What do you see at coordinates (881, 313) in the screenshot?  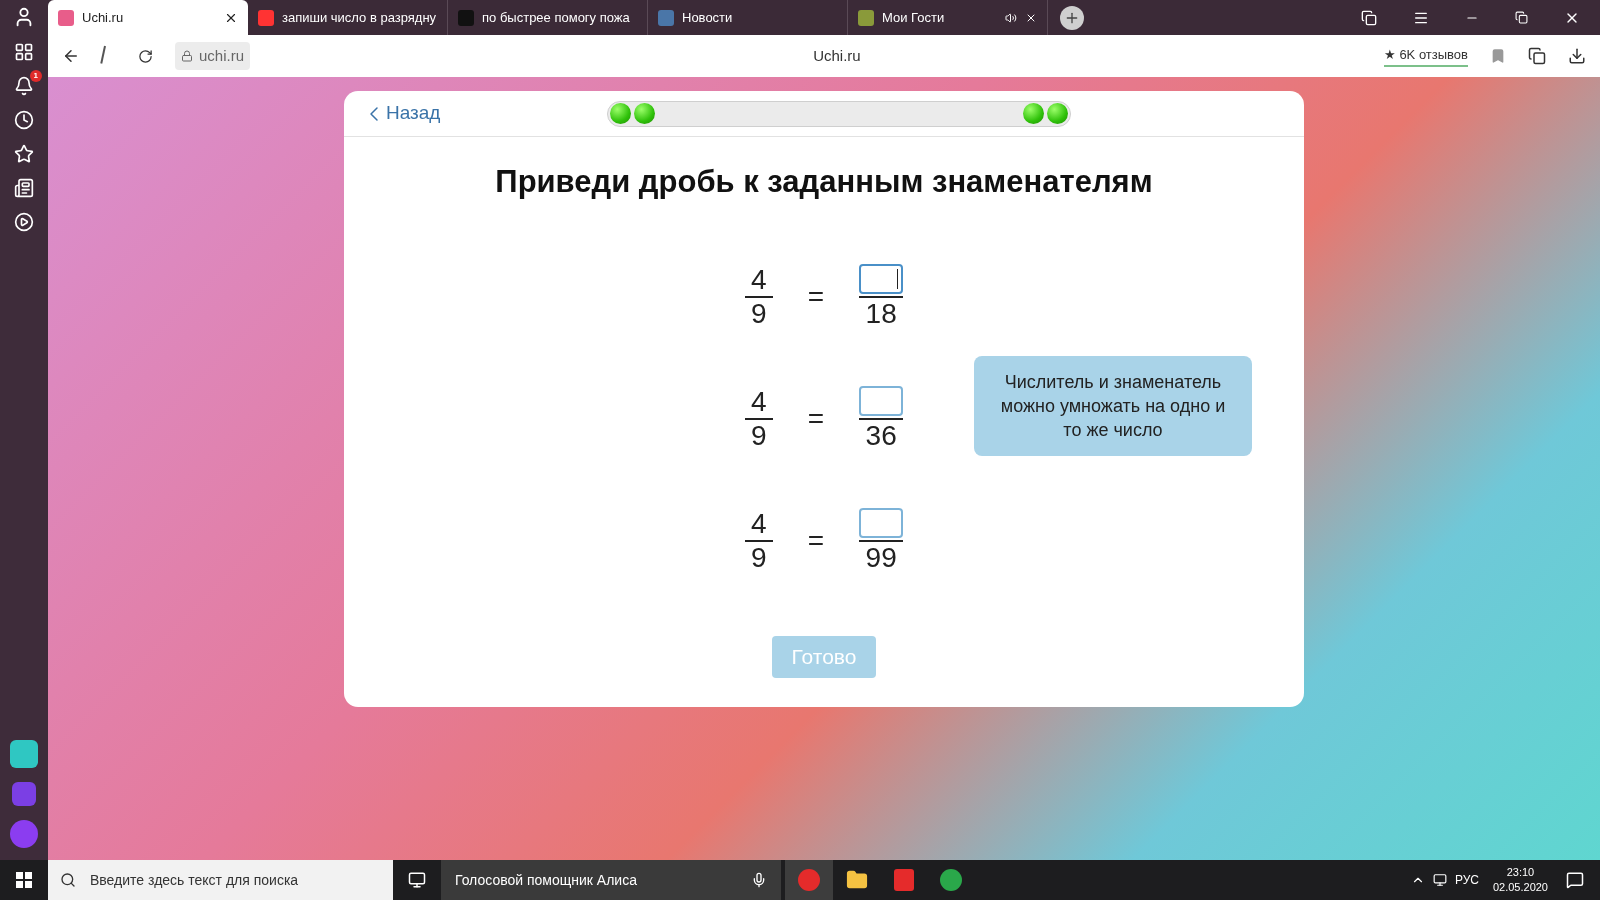 I see `denominator: 18` at bounding box center [881, 313].